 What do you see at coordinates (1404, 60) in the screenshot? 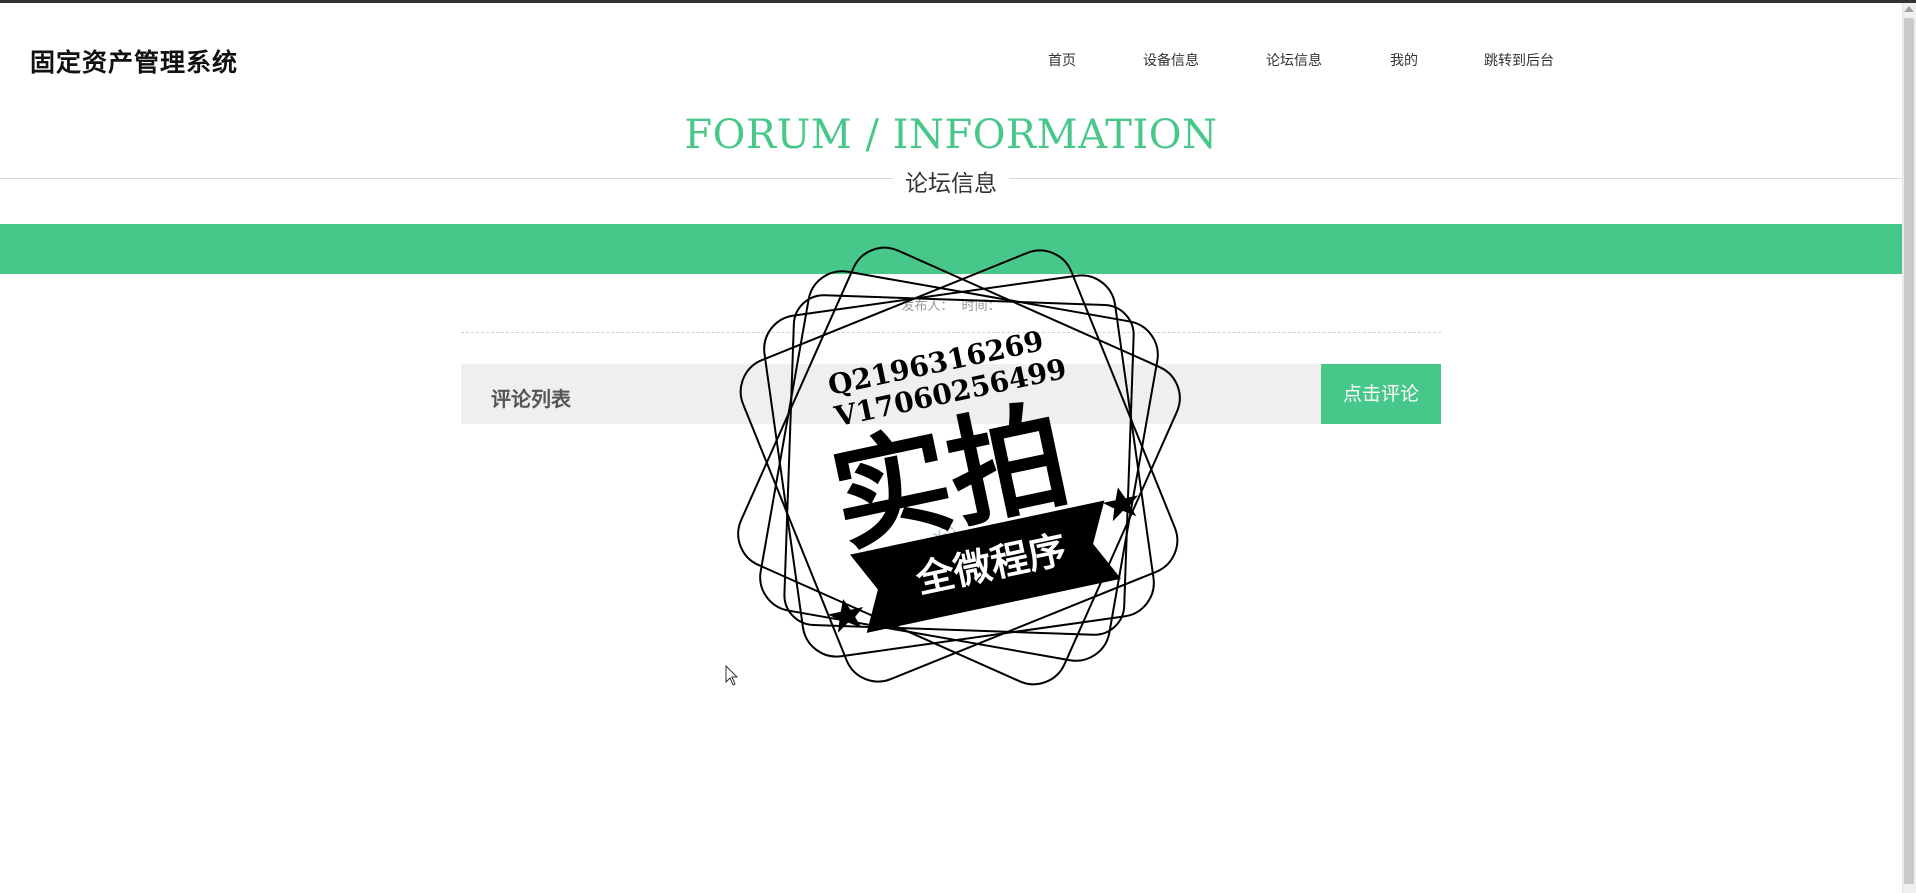
I see `nav-item-mine: 我的` at bounding box center [1404, 60].